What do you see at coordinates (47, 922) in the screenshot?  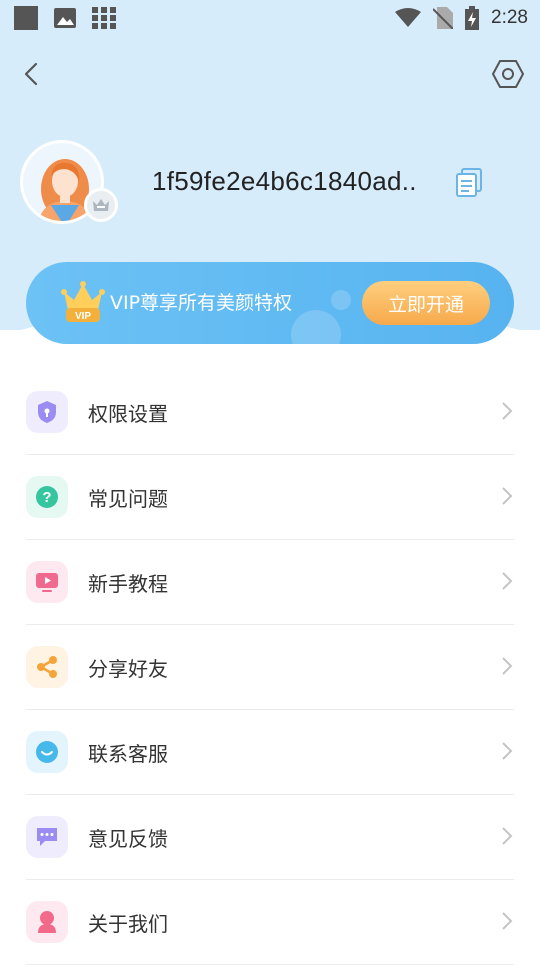 I see `person-icon` at bounding box center [47, 922].